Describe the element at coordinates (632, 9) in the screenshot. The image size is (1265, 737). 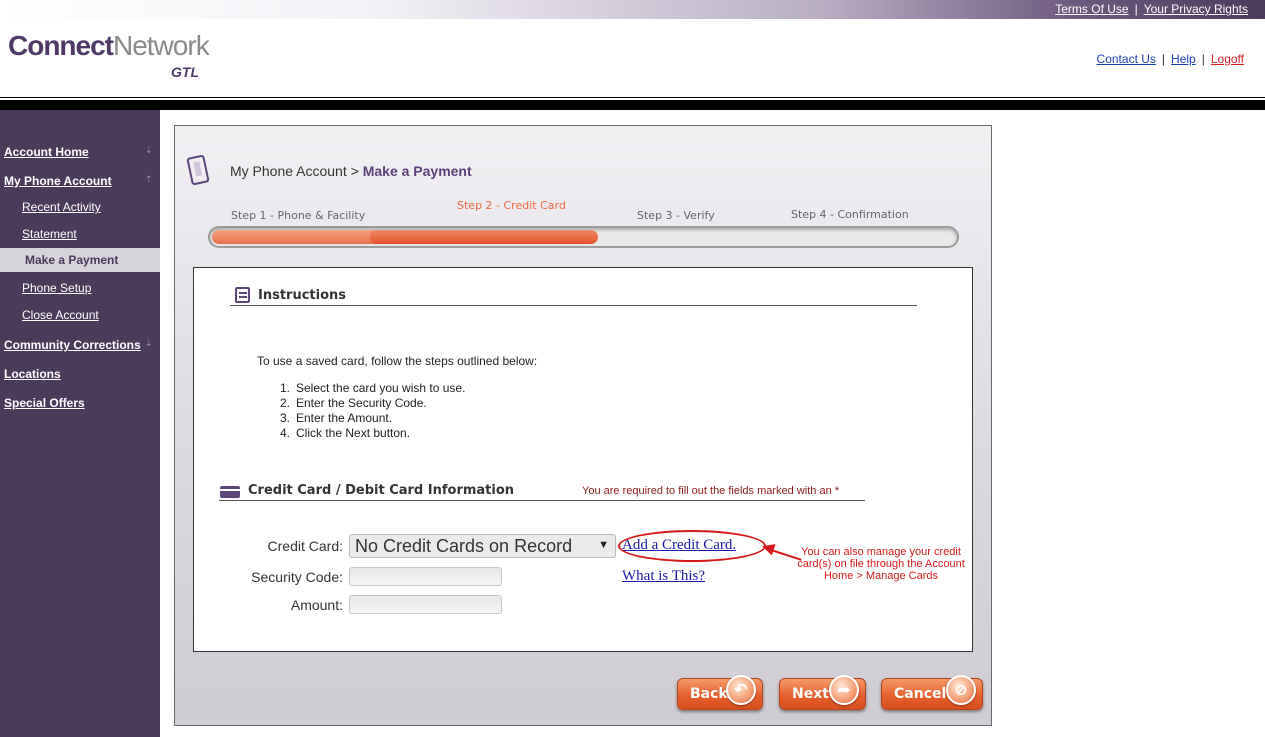
I see `top-bar: Terms Of Use | Your Privacy Rights` at that location.